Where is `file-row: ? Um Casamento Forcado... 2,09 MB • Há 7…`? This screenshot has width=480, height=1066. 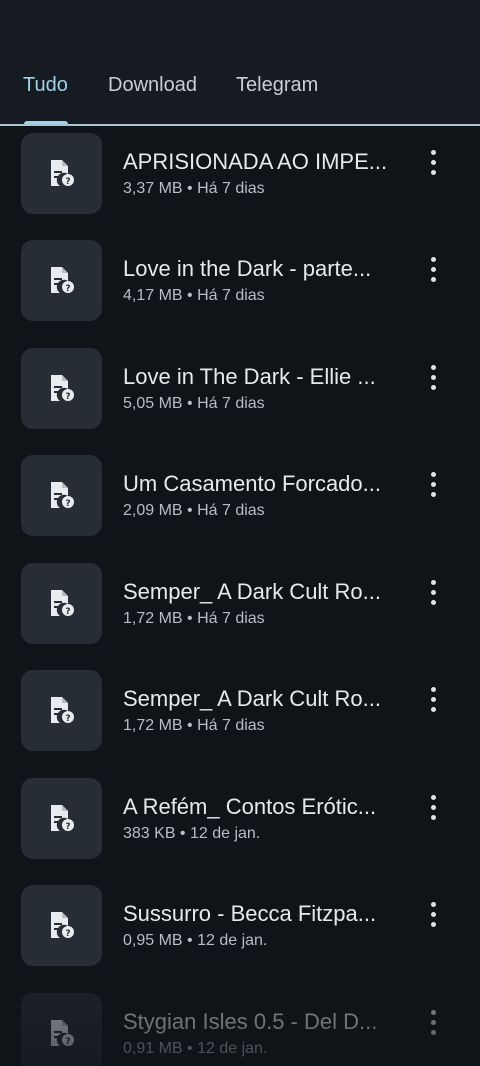 file-row: ? Um Casamento Forcado... 2,09 MB • Há 7… is located at coordinates (240, 501).